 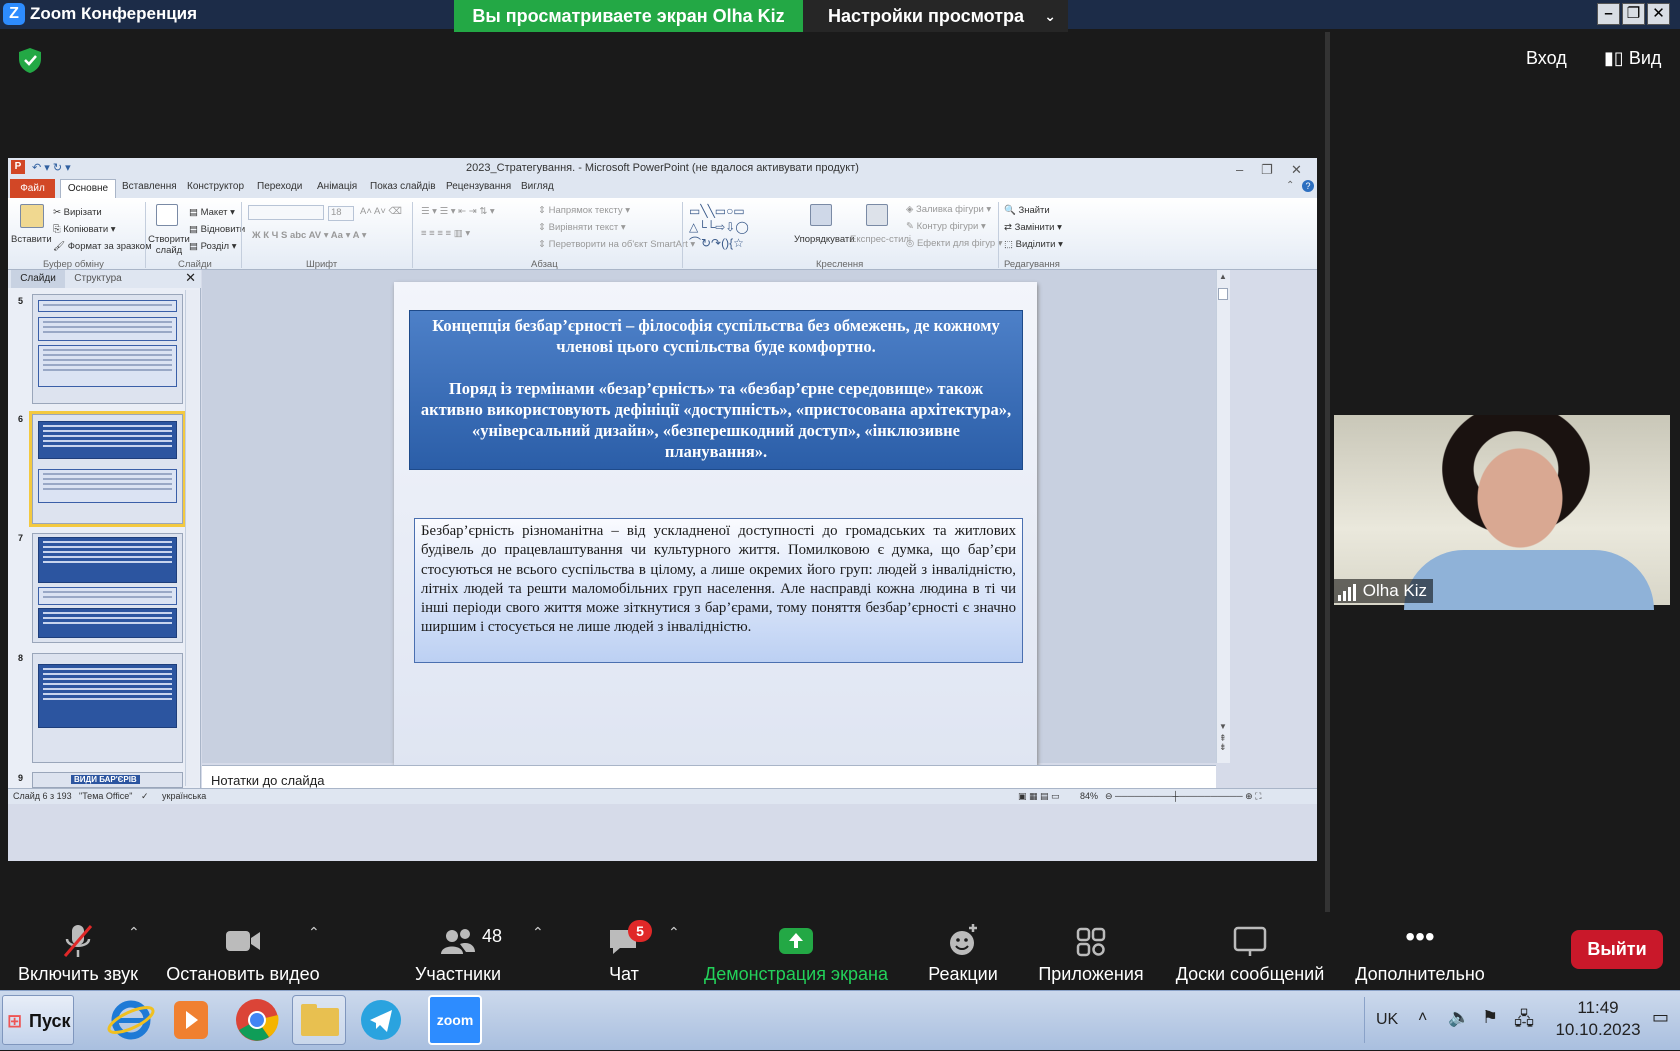 What do you see at coordinates (1608, 14) in the screenshot?
I see `minimize-button: –` at bounding box center [1608, 14].